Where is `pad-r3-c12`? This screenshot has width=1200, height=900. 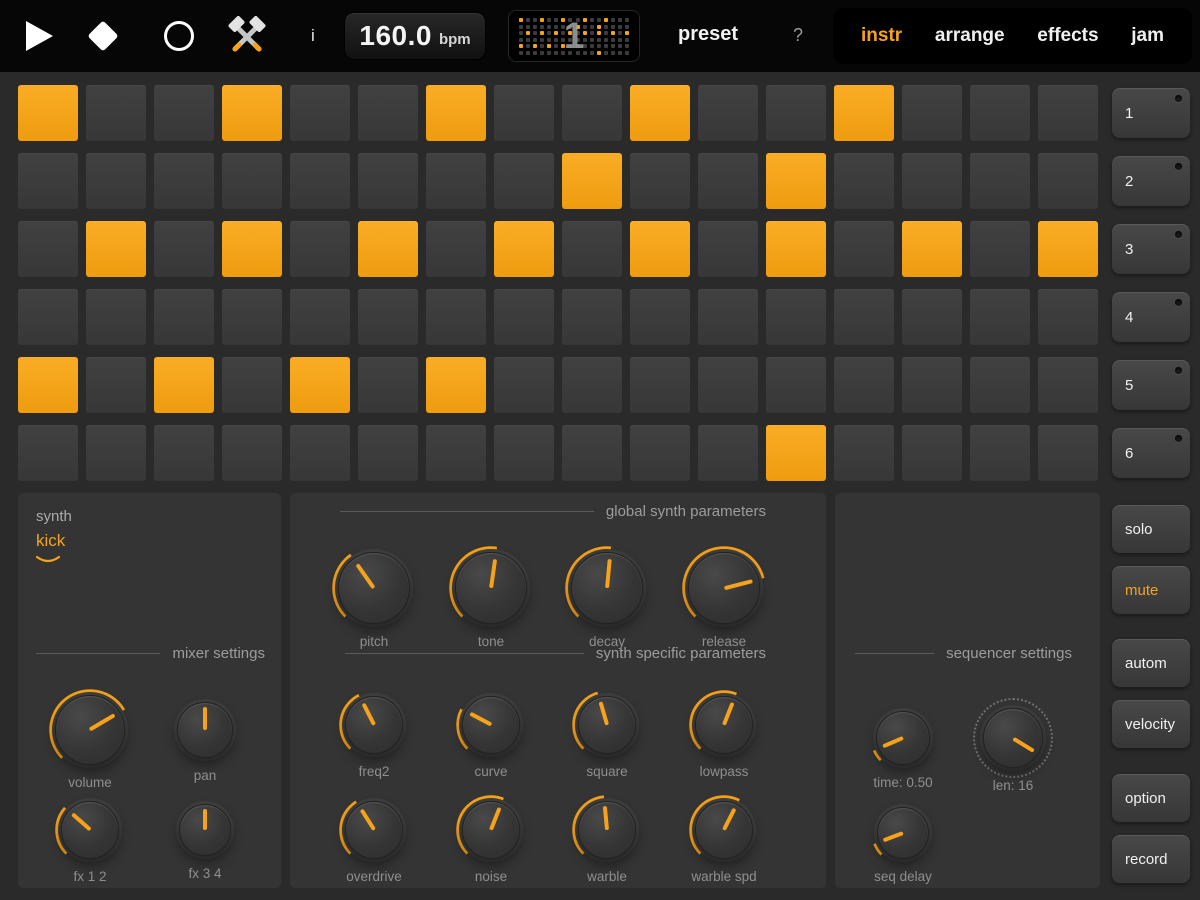
pad-r3-c12 is located at coordinates (796, 249).